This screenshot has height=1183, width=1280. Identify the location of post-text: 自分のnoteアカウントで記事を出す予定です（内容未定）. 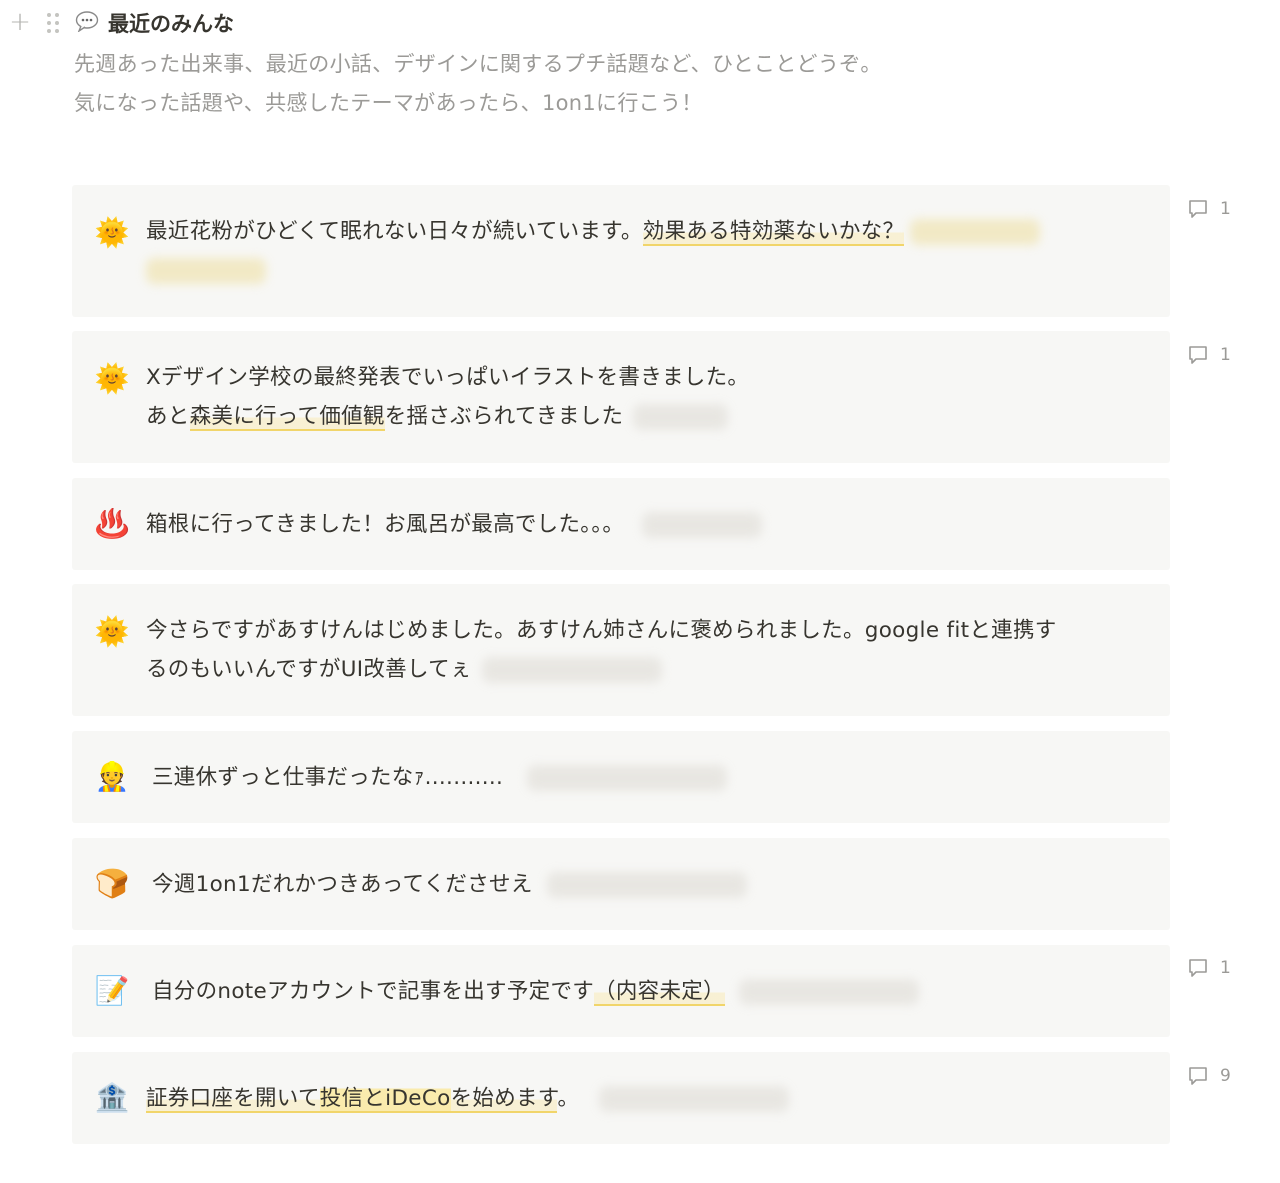
(649, 991).